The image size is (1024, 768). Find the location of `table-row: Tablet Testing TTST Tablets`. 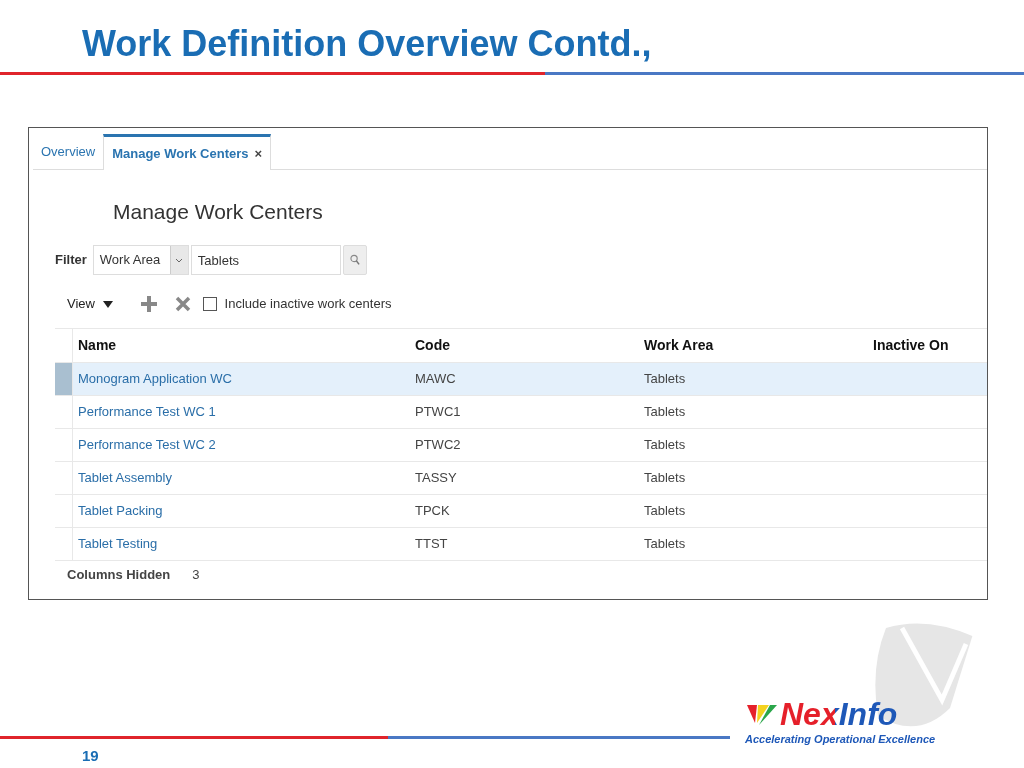

table-row: Tablet Testing TTST Tablets is located at coordinates (521, 544).